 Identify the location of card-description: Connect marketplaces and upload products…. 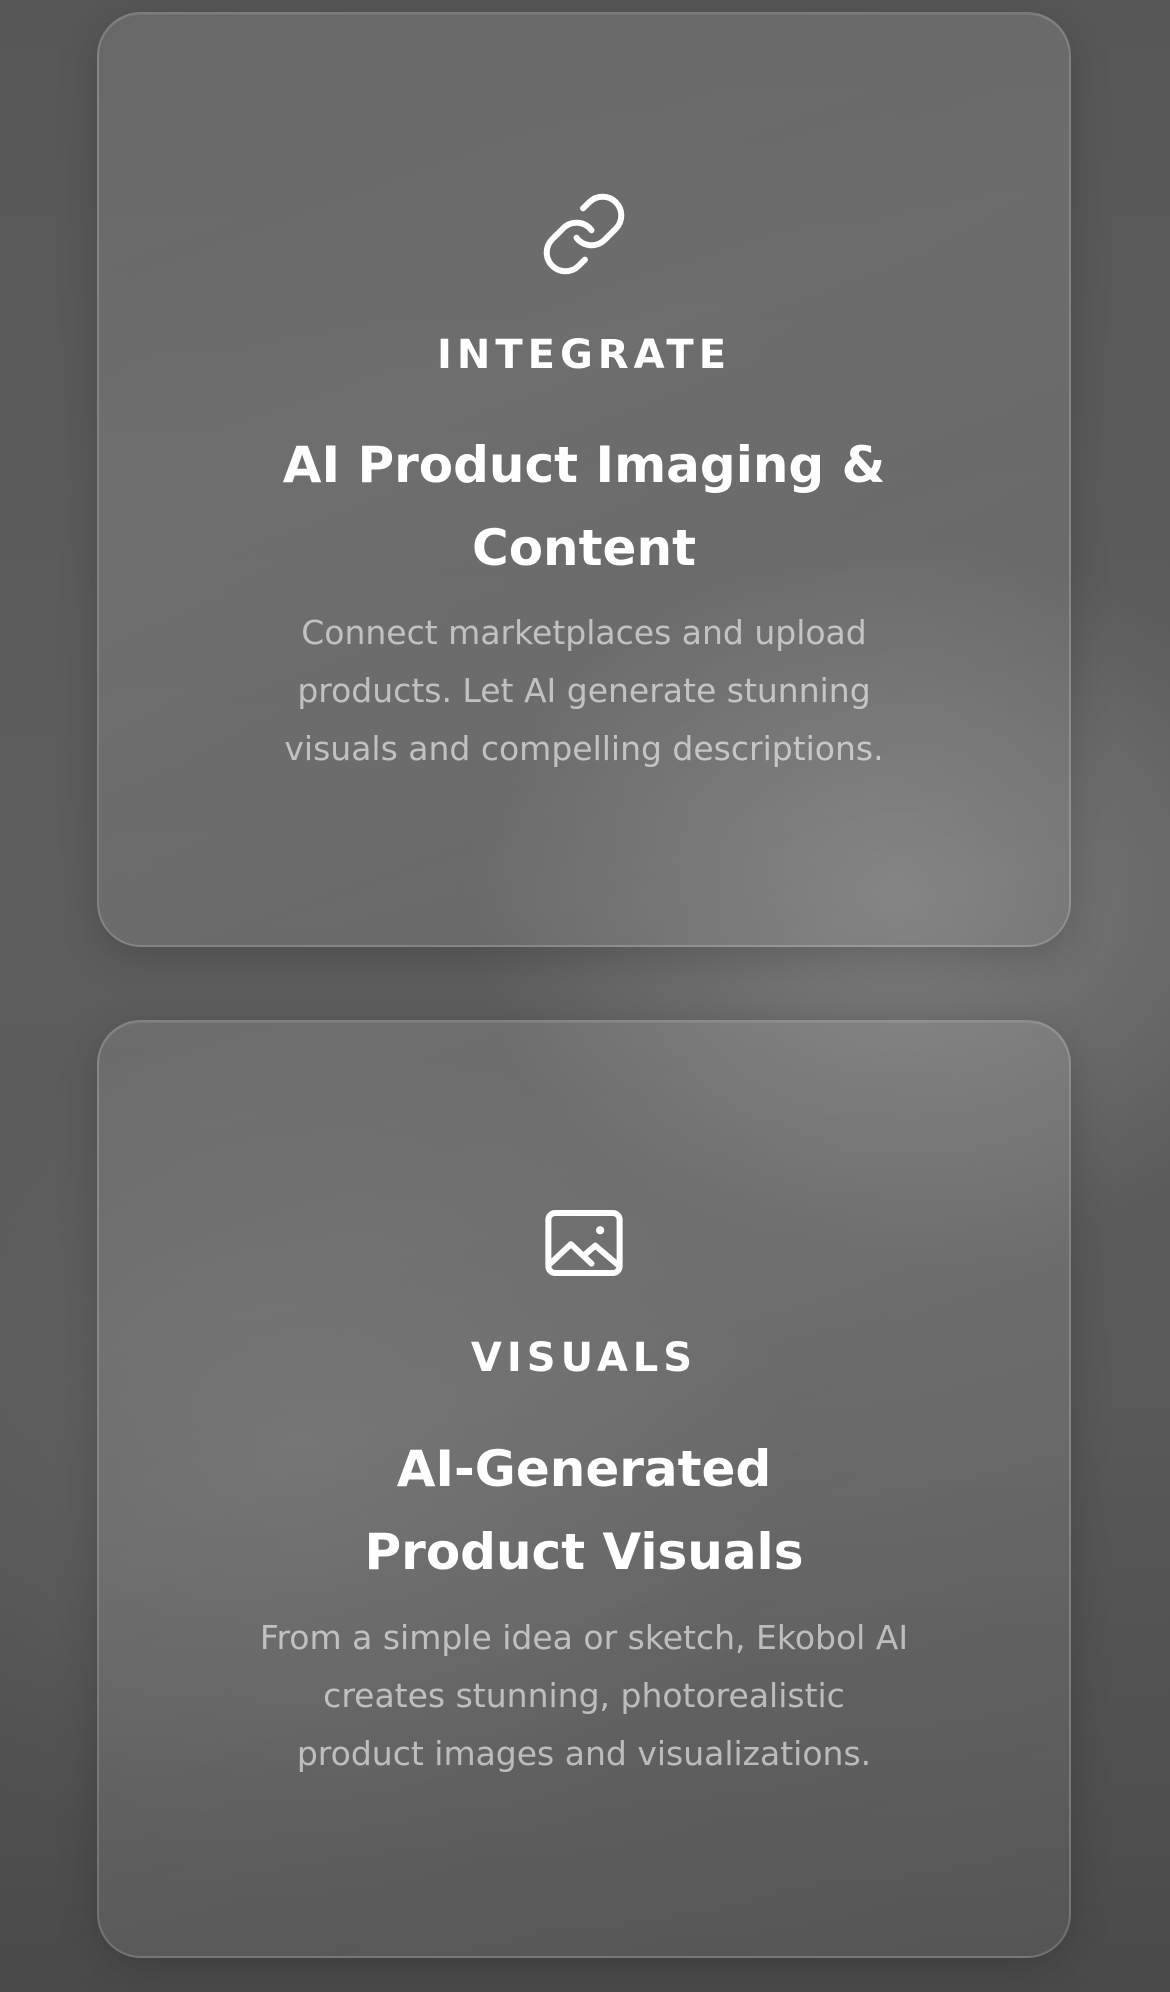
(584, 690).